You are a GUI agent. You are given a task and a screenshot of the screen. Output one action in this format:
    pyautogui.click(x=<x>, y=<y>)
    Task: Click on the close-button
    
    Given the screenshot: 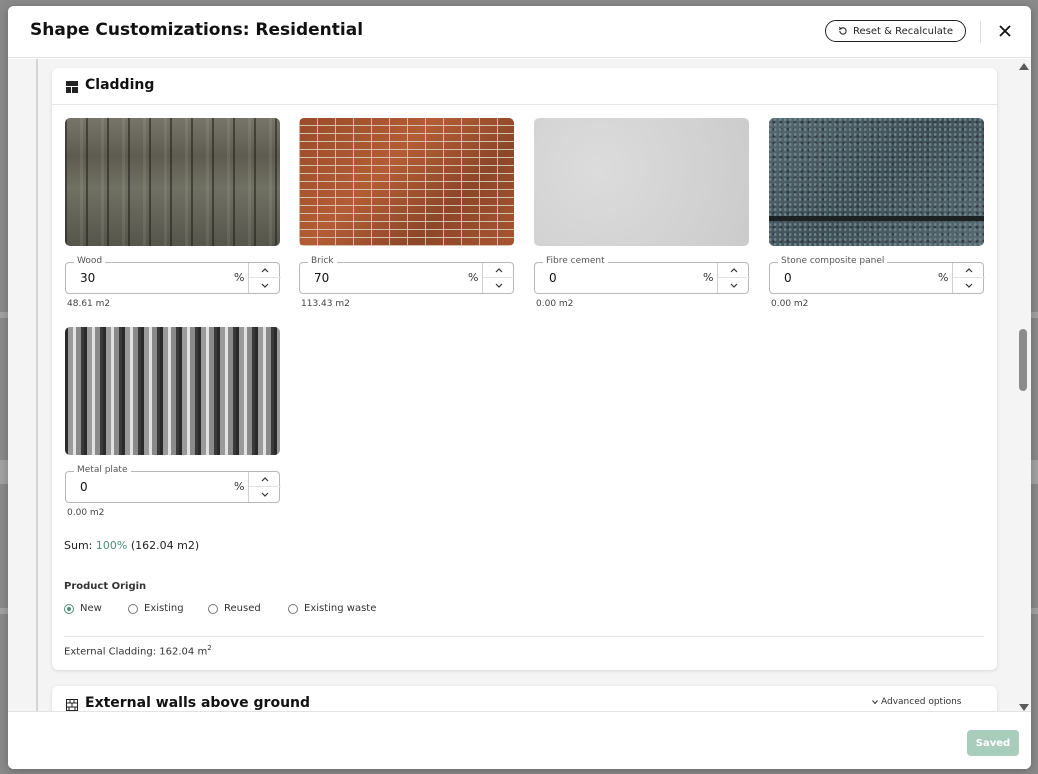 What is the action you would take?
    pyautogui.click(x=1005, y=31)
    